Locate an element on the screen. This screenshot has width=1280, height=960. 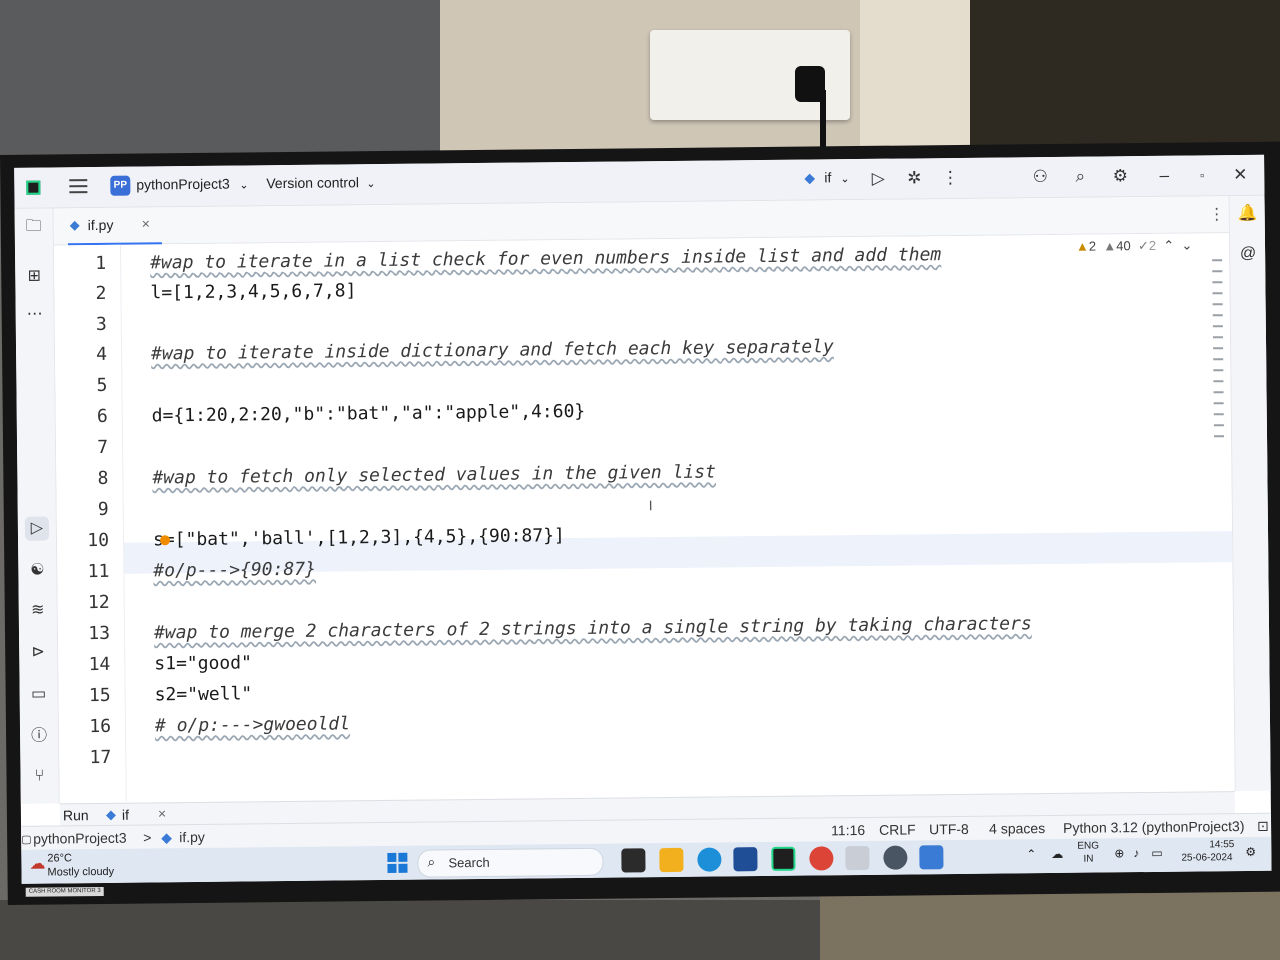
more-actions-icon: ⋮ is located at coordinates (950, 178).